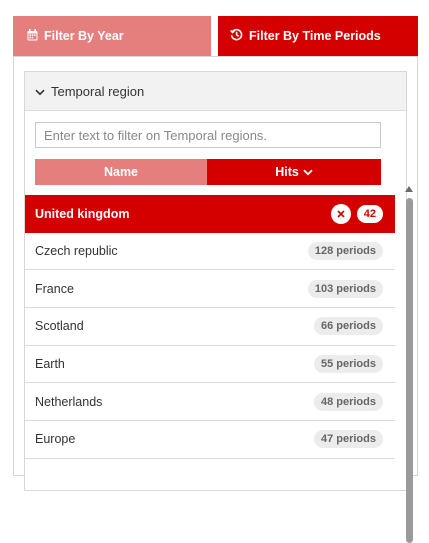  I want to click on list-item-selected: United kingdom 42, so click(210, 214).